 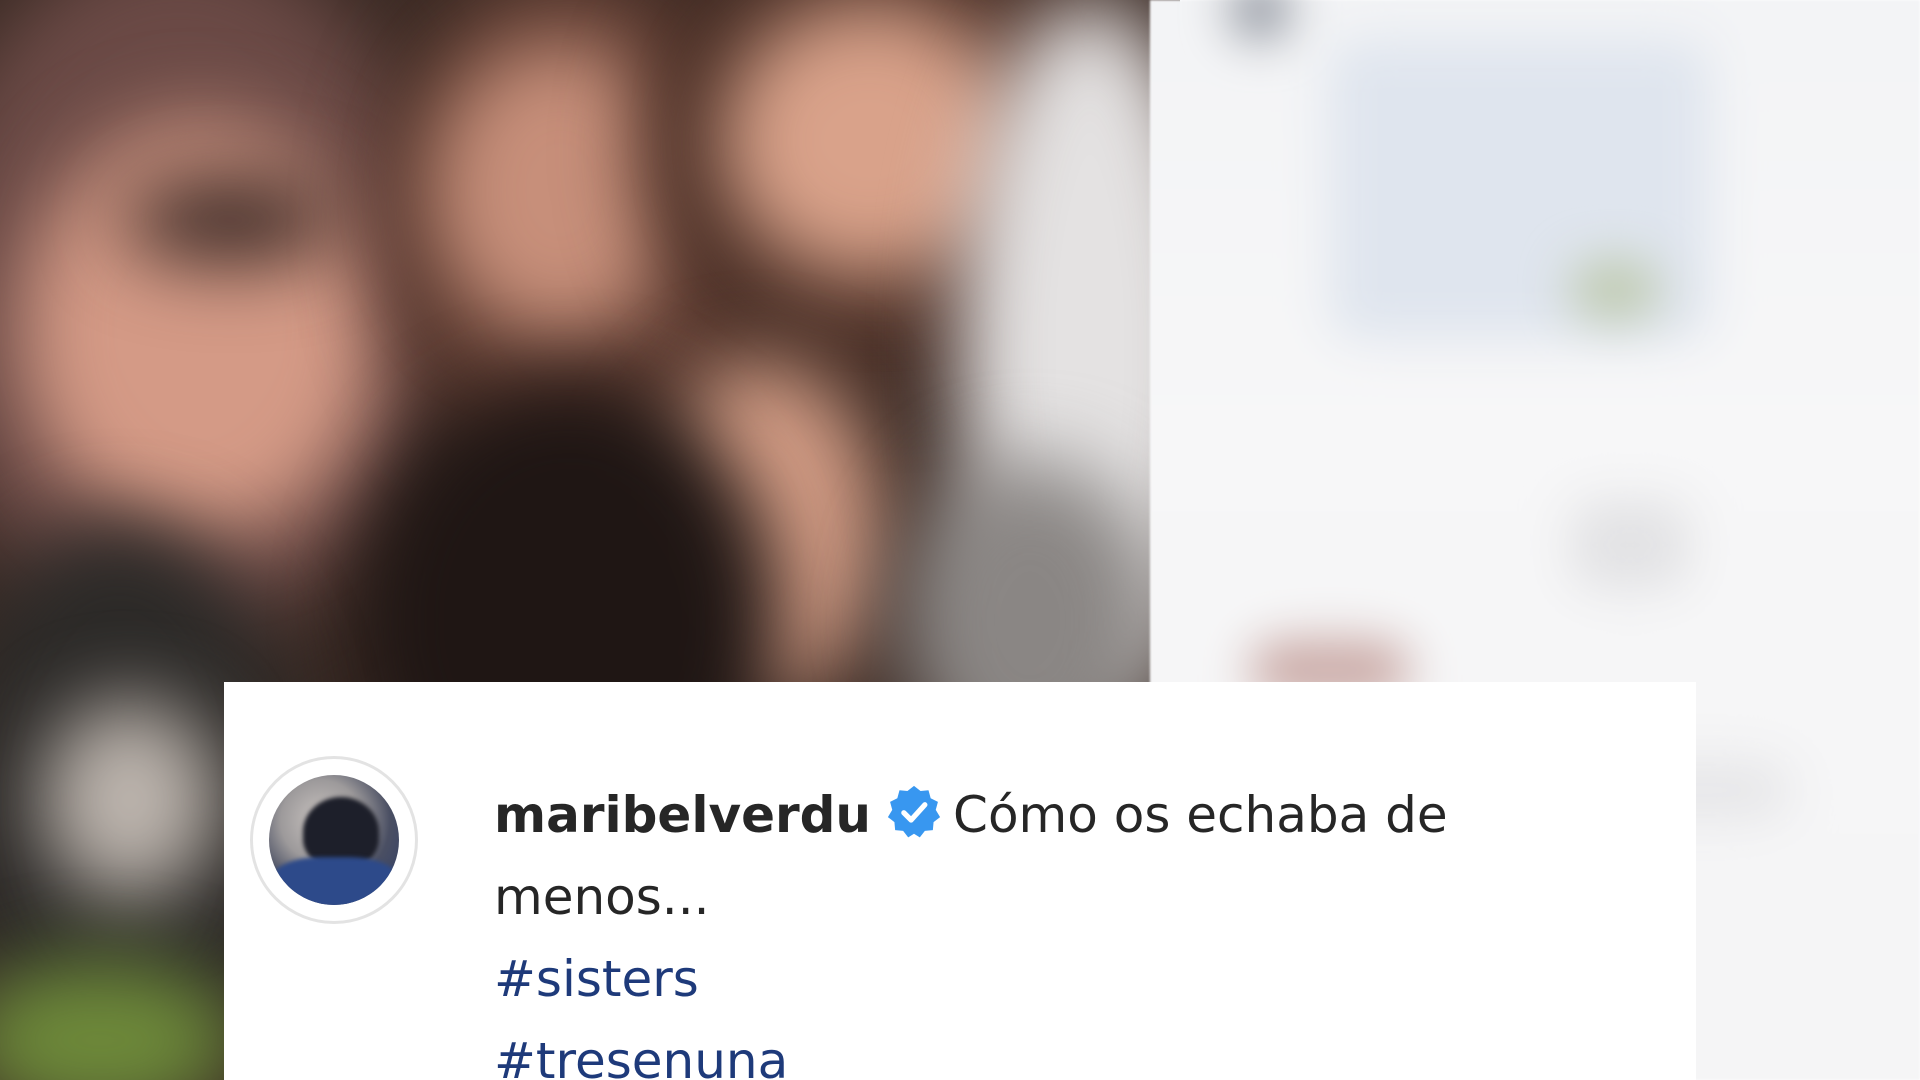 I want to click on hashtag-tresenuna: #tresenuna, so click(x=1054, y=1050).